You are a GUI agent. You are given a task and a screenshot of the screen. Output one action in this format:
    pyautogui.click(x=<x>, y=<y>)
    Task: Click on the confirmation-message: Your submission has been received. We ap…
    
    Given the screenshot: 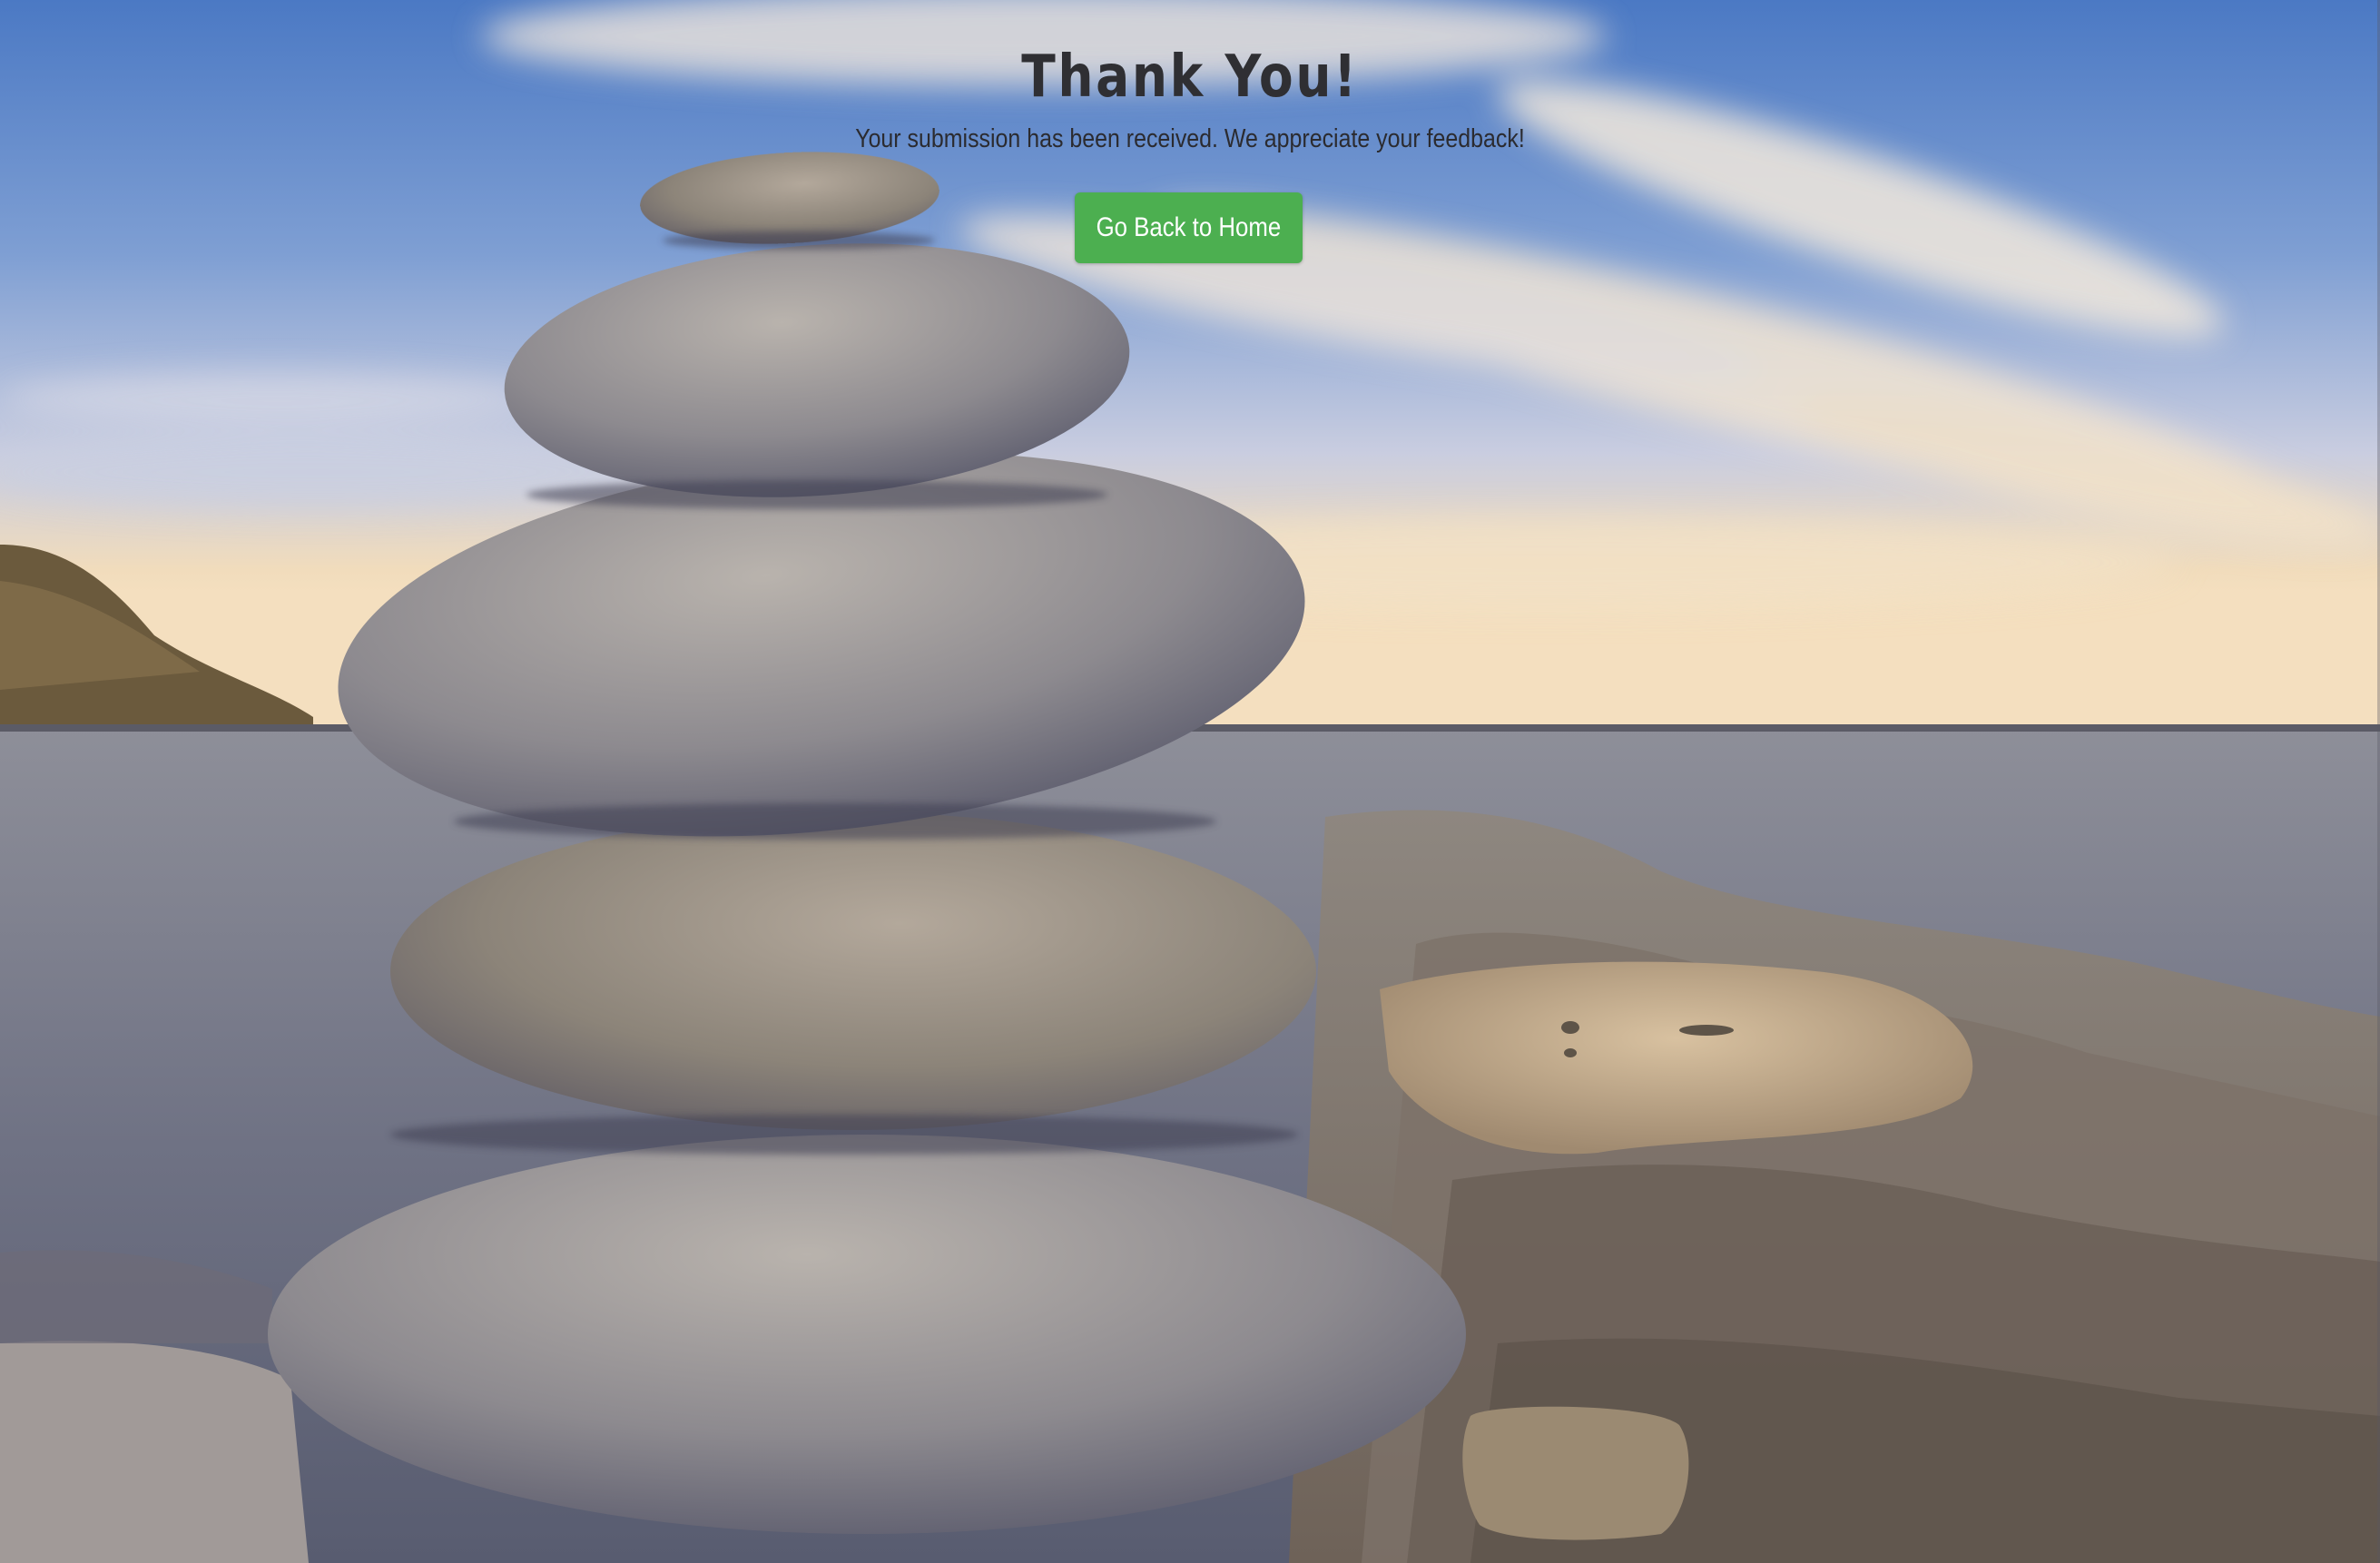 What is the action you would take?
    pyautogui.click(x=1190, y=138)
    